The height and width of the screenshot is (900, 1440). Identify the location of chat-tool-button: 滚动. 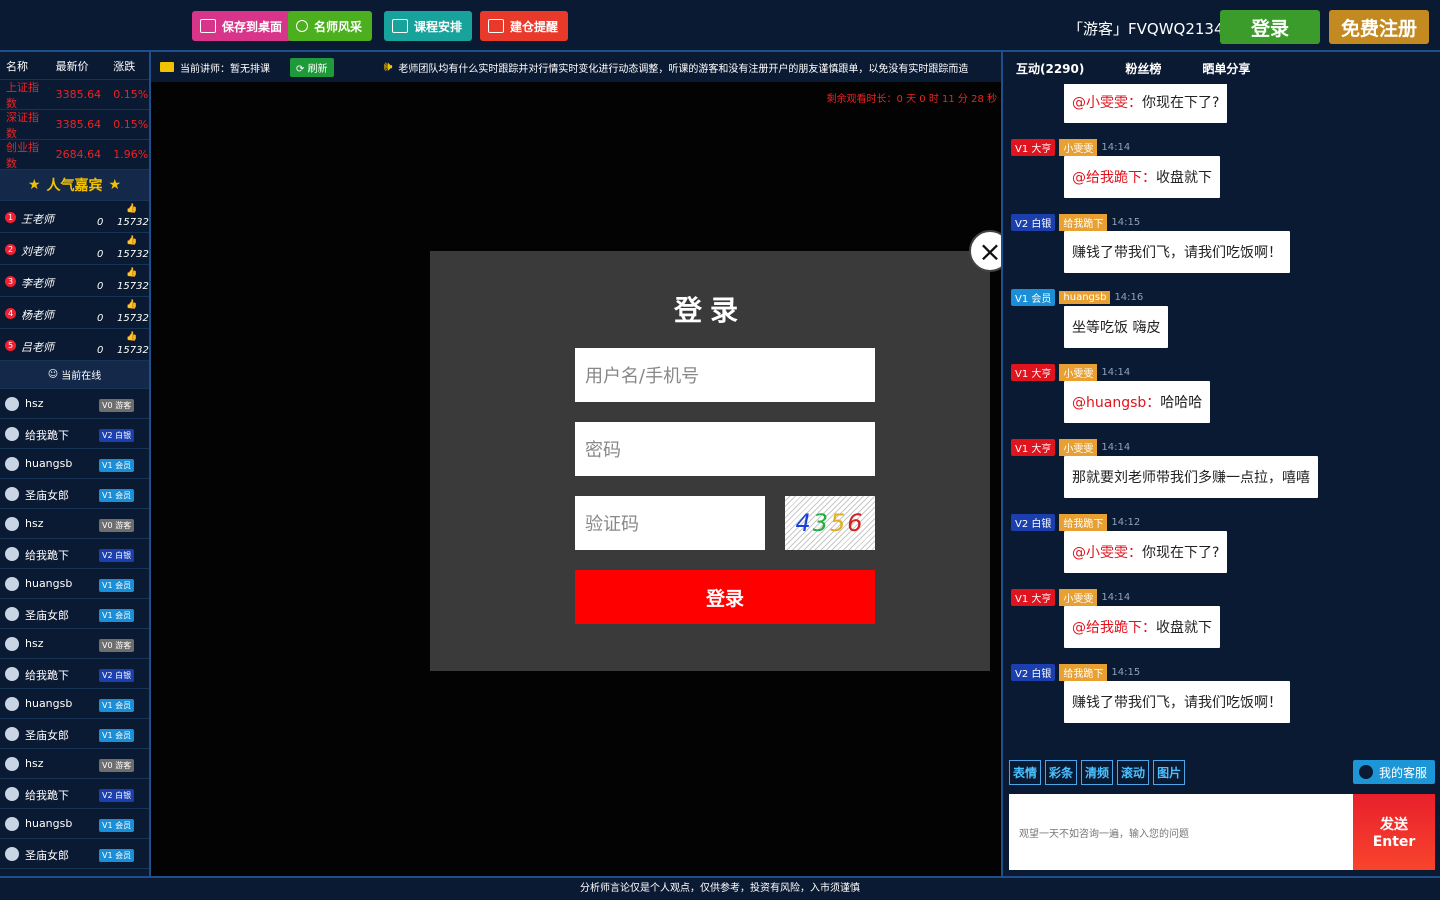
(1133, 772).